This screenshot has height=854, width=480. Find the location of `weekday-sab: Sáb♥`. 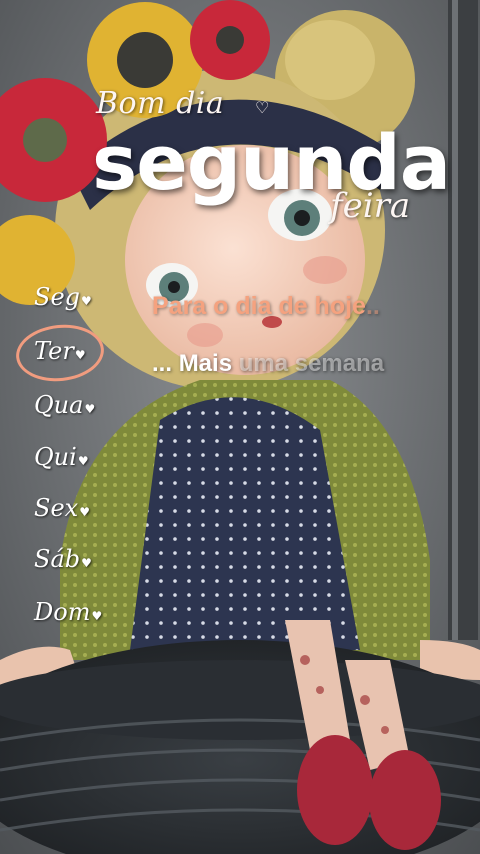

weekday-sab: Sáb♥ is located at coordinates (63, 559).